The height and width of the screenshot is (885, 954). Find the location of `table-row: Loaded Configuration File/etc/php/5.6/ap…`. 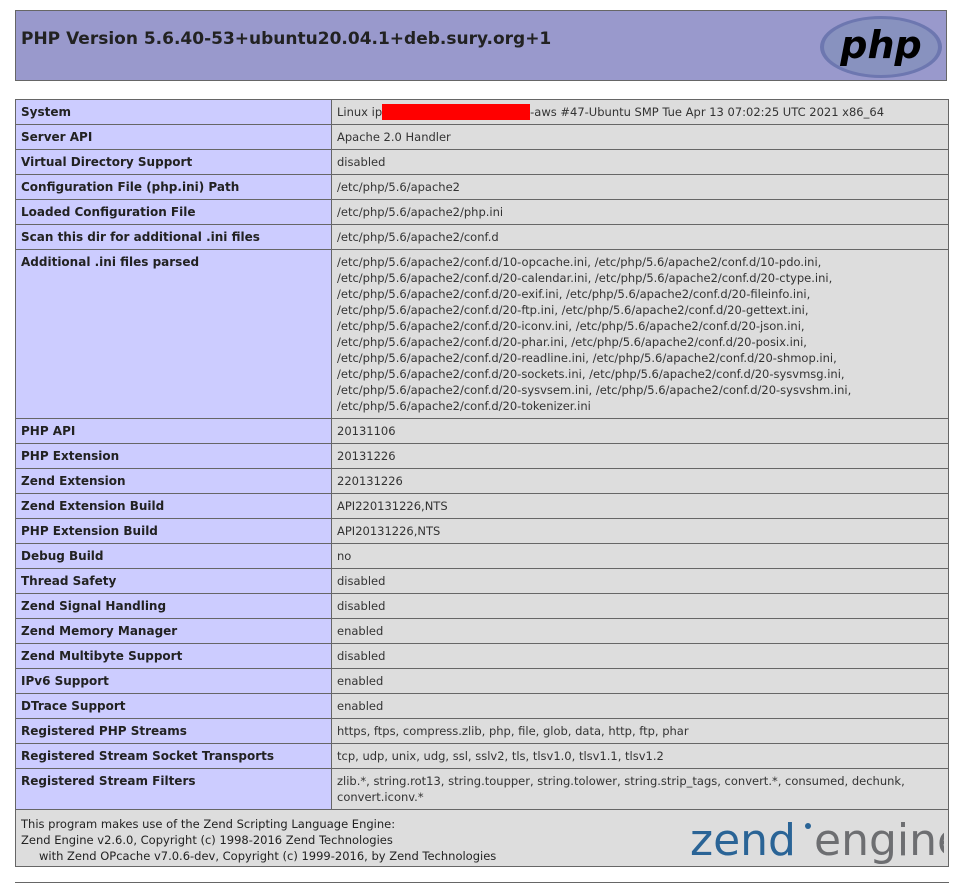

table-row: Loaded Configuration File/etc/php/5.6/ap… is located at coordinates (482, 212).